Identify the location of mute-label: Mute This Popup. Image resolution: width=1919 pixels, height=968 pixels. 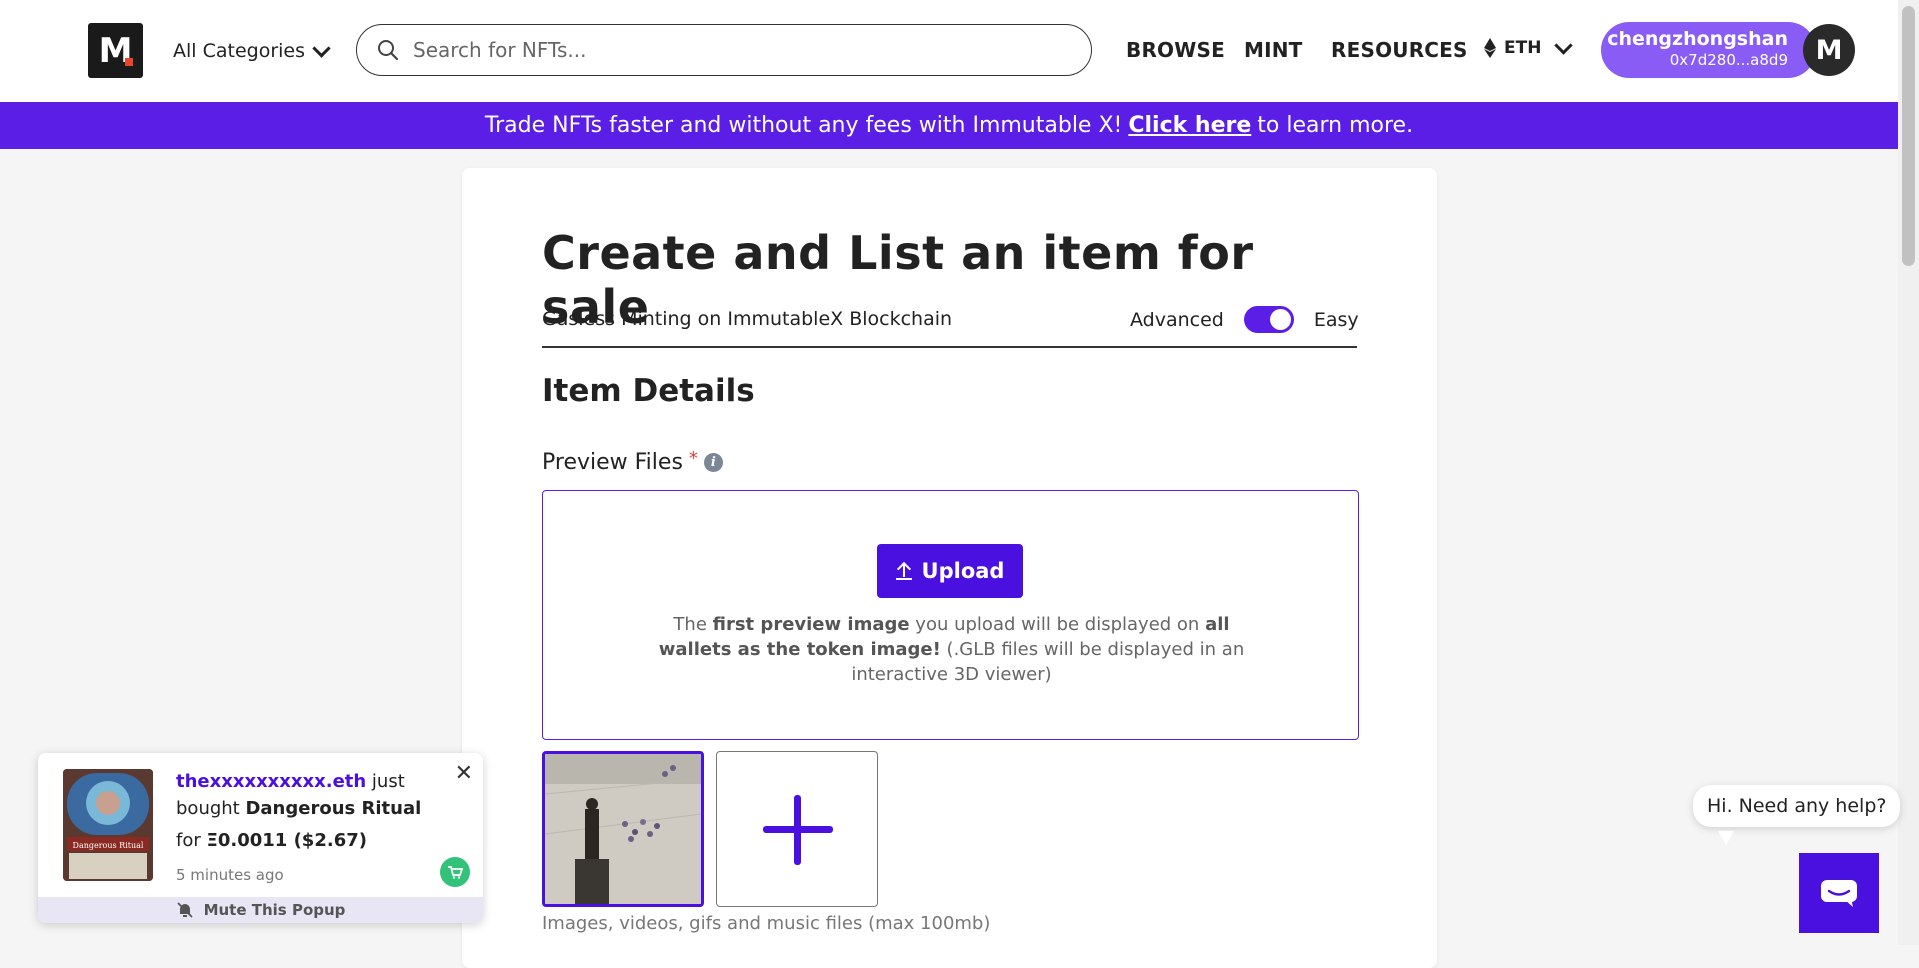
(274, 910).